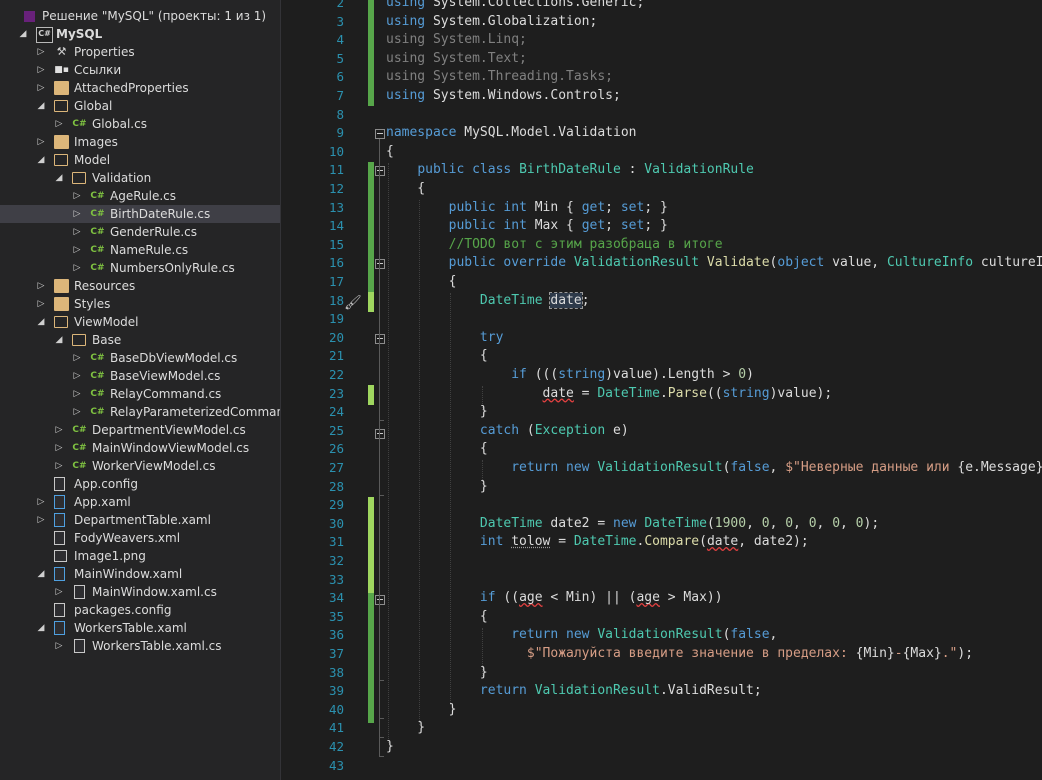 The height and width of the screenshot is (780, 1042). Describe the element at coordinates (140, 232) in the screenshot. I see `tree-item: ▷ C# GenderRule.cs` at that location.